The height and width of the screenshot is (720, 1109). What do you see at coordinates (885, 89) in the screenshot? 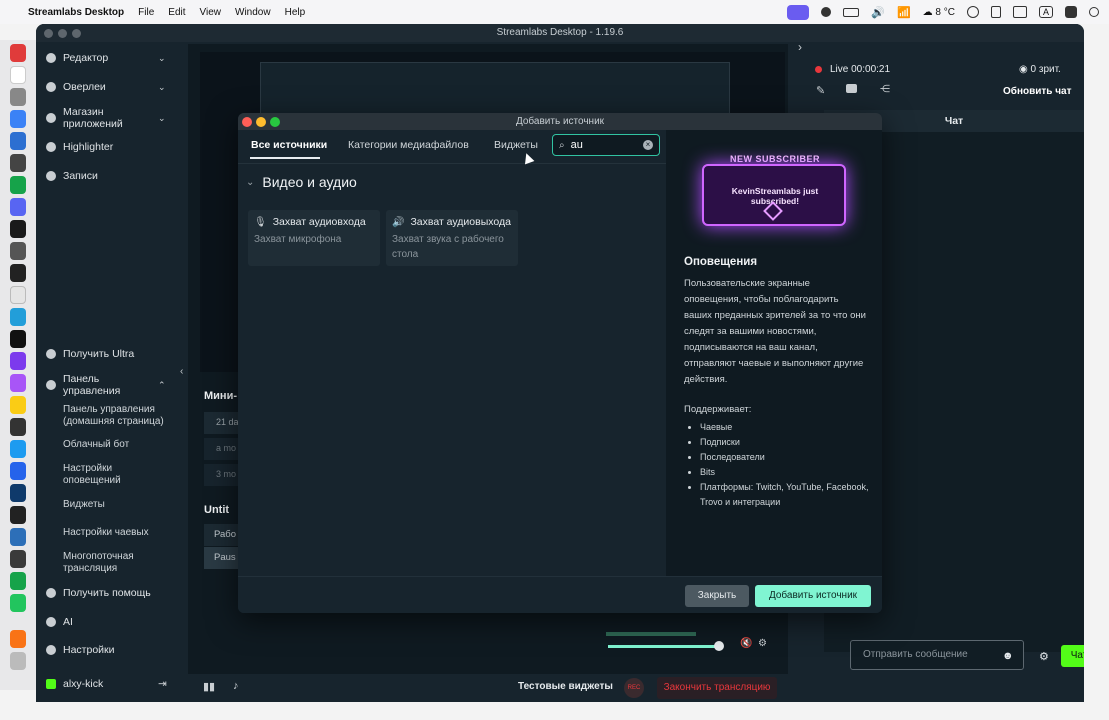
I see `share-icon: ⋲` at bounding box center [885, 89].